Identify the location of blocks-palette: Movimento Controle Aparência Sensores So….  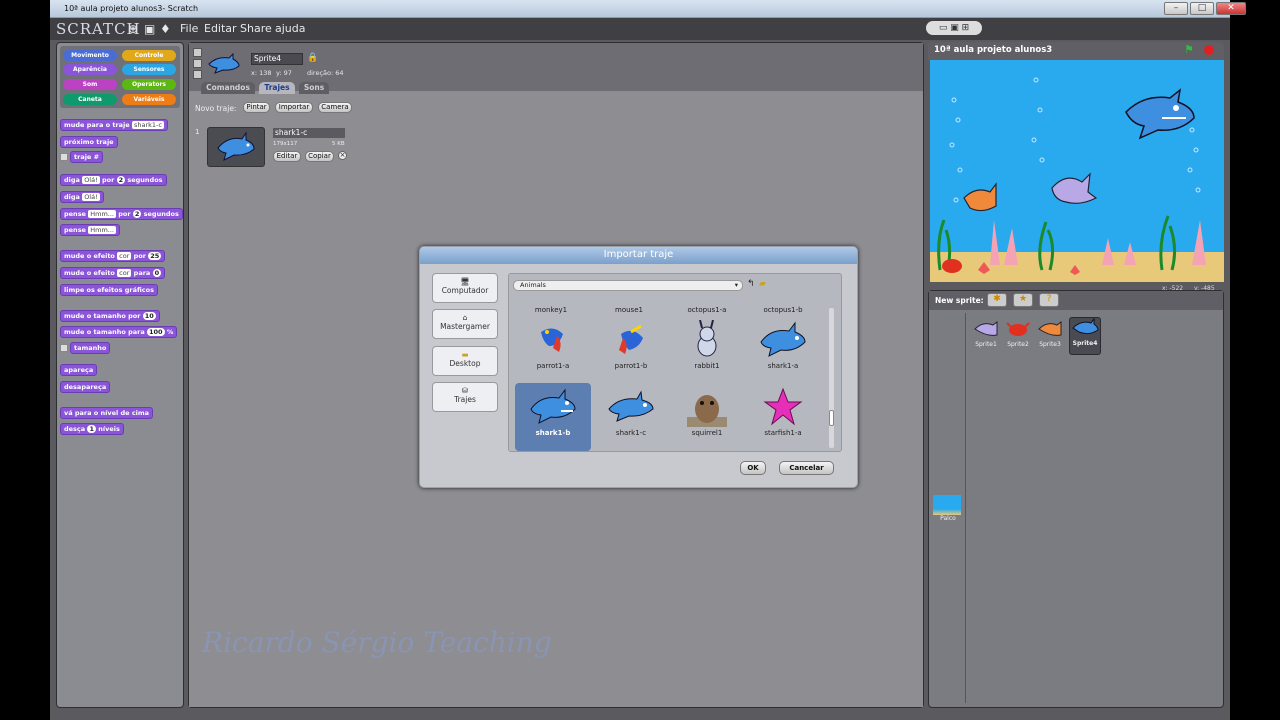
(120, 375).